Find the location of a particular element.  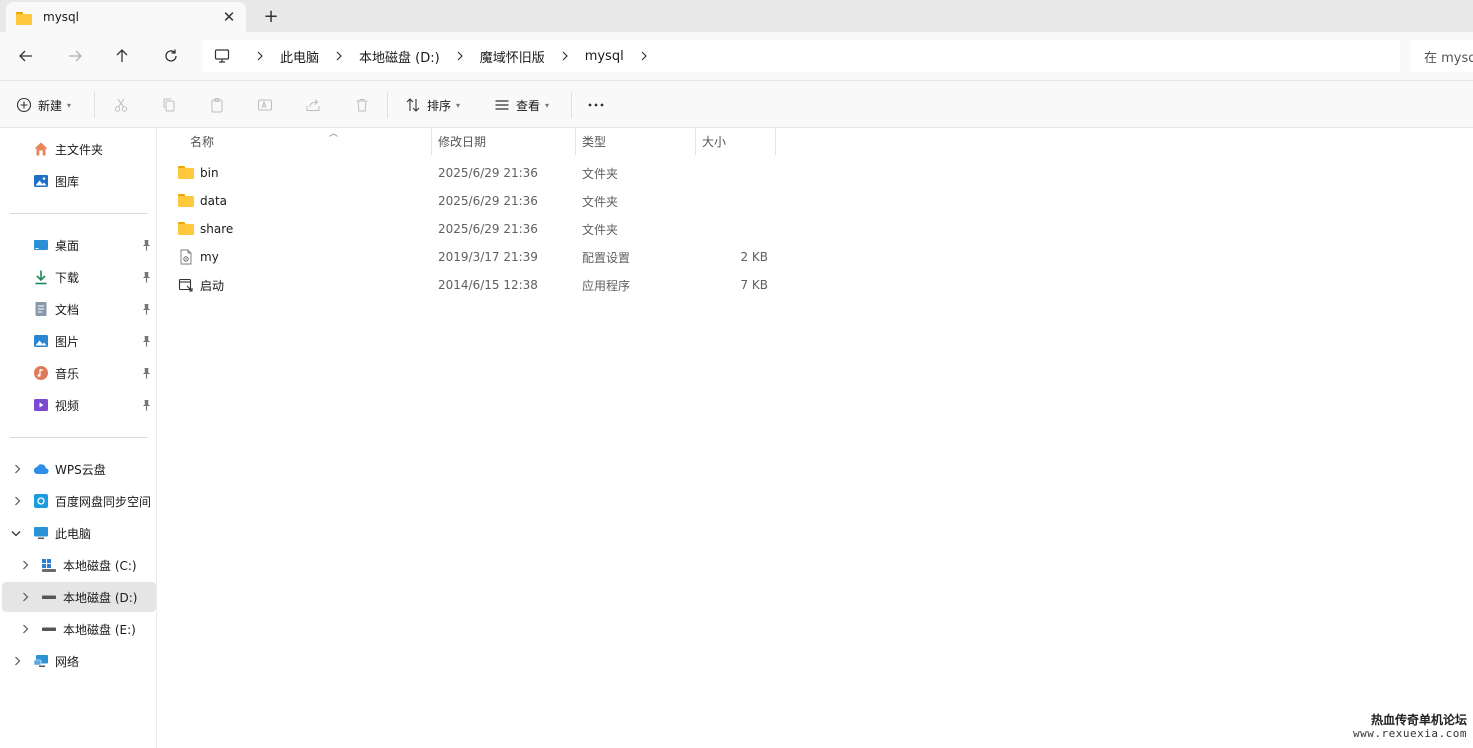

rename-button is located at coordinates (265, 105).